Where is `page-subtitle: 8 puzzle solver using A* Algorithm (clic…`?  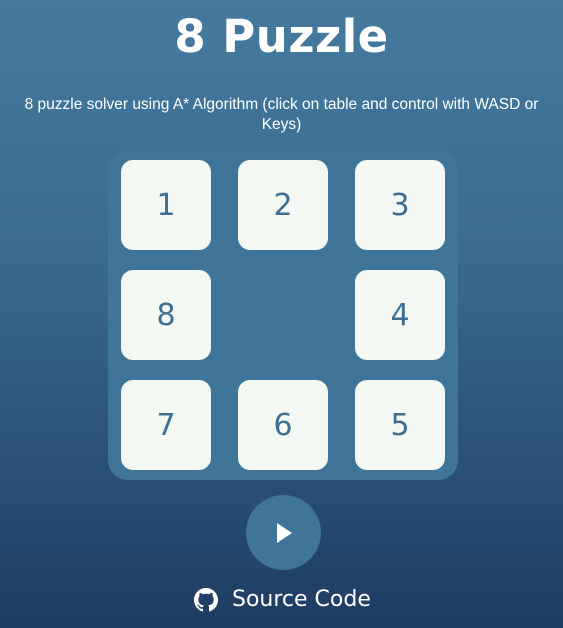
page-subtitle: 8 puzzle solver using A* Algorithm (clic… is located at coordinates (281, 114).